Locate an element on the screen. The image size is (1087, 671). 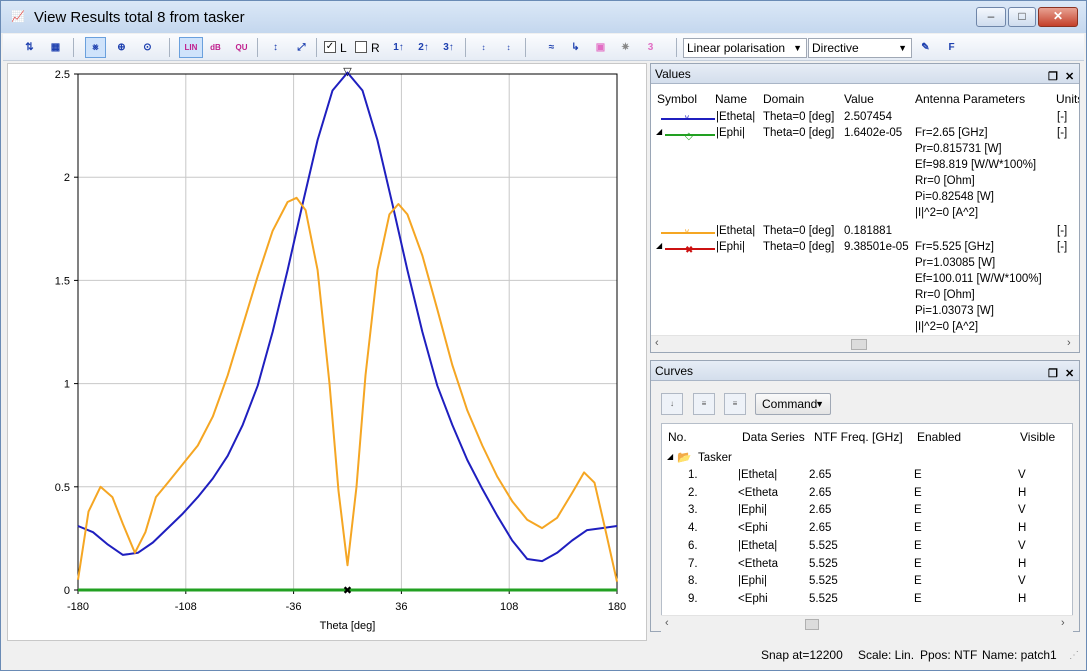
checkbox-l: ✓ is located at coordinates (330, 47).